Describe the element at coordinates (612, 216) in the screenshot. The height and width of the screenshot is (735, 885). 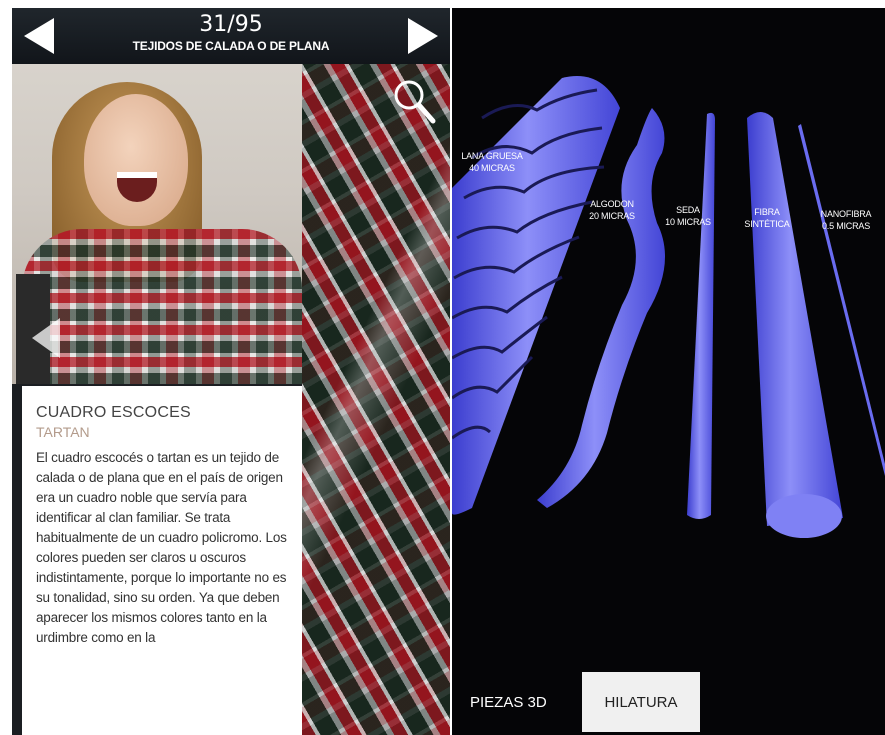
I see `fiber-size: 20 MICRAS` at that location.